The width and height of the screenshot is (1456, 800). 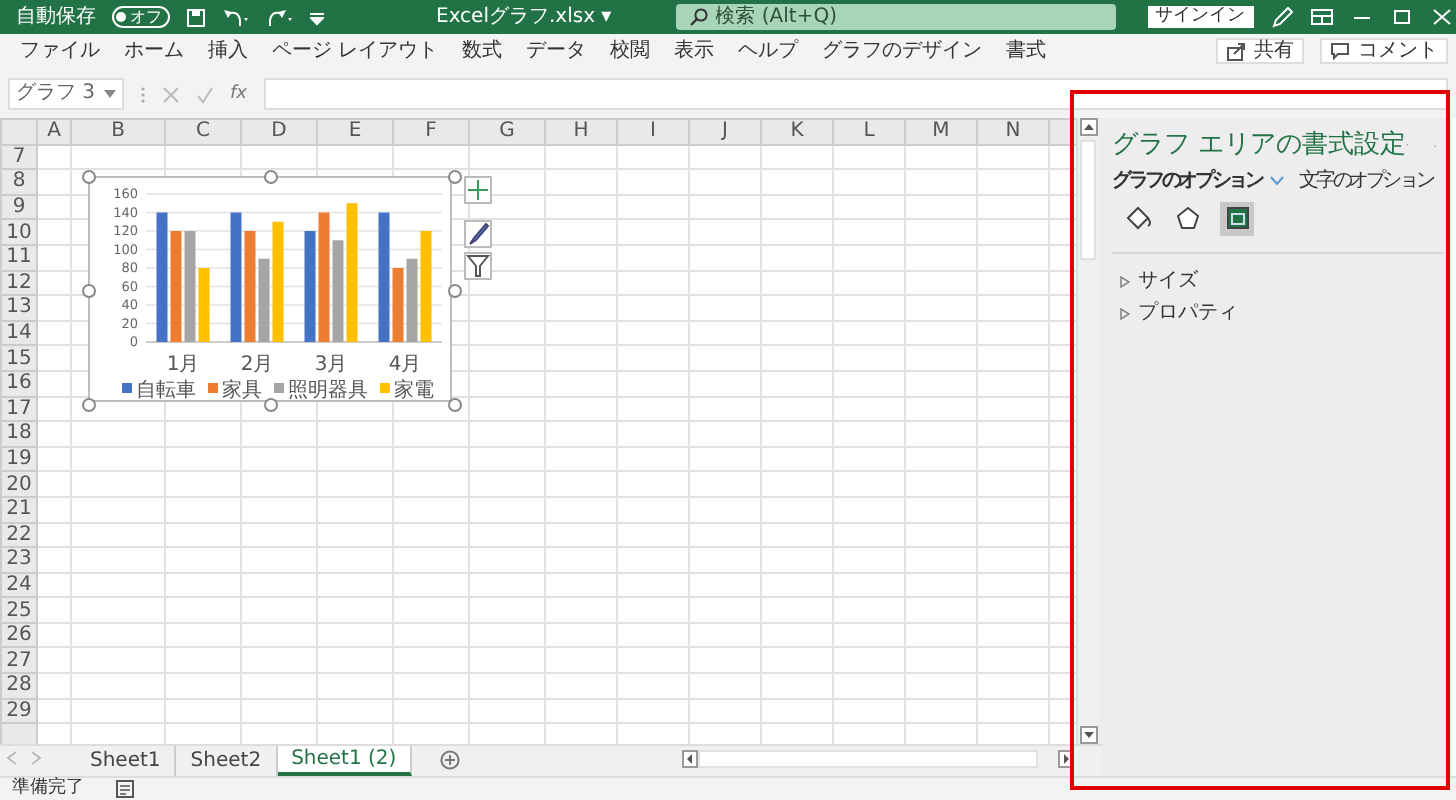 What do you see at coordinates (725, 132) in the screenshot?
I see `column-header: J` at bounding box center [725, 132].